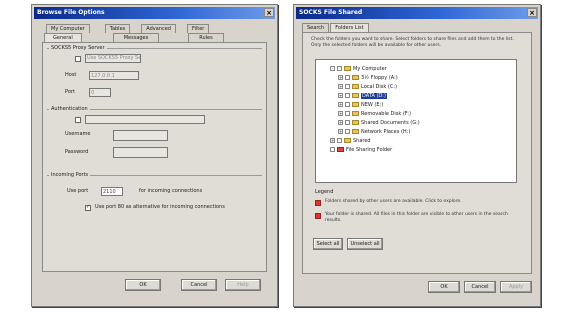  What do you see at coordinates (316, 27) in the screenshot?
I see `tab-search: Search` at bounding box center [316, 27].